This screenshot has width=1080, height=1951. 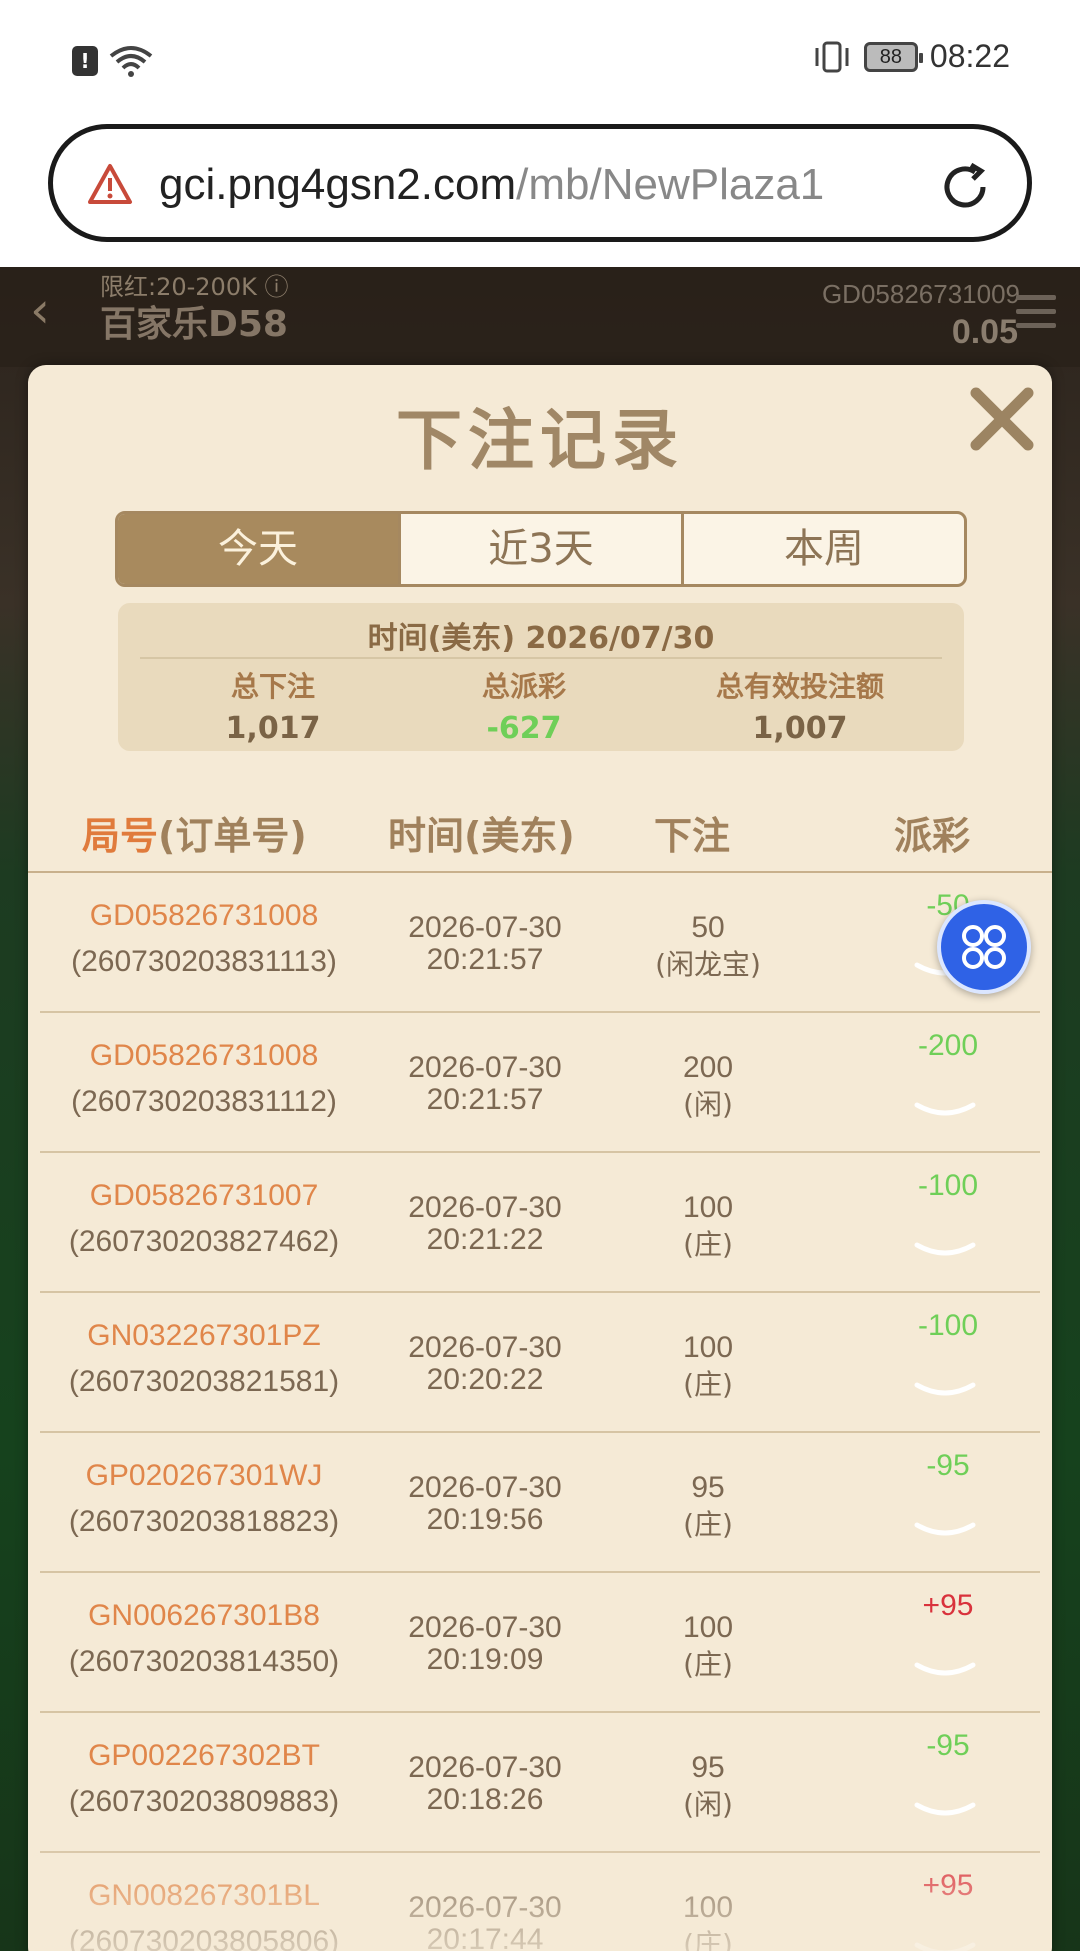 What do you see at coordinates (204, 1381) in the screenshot?
I see `order-number: (260730203821581)` at bounding box center [204, 1381].